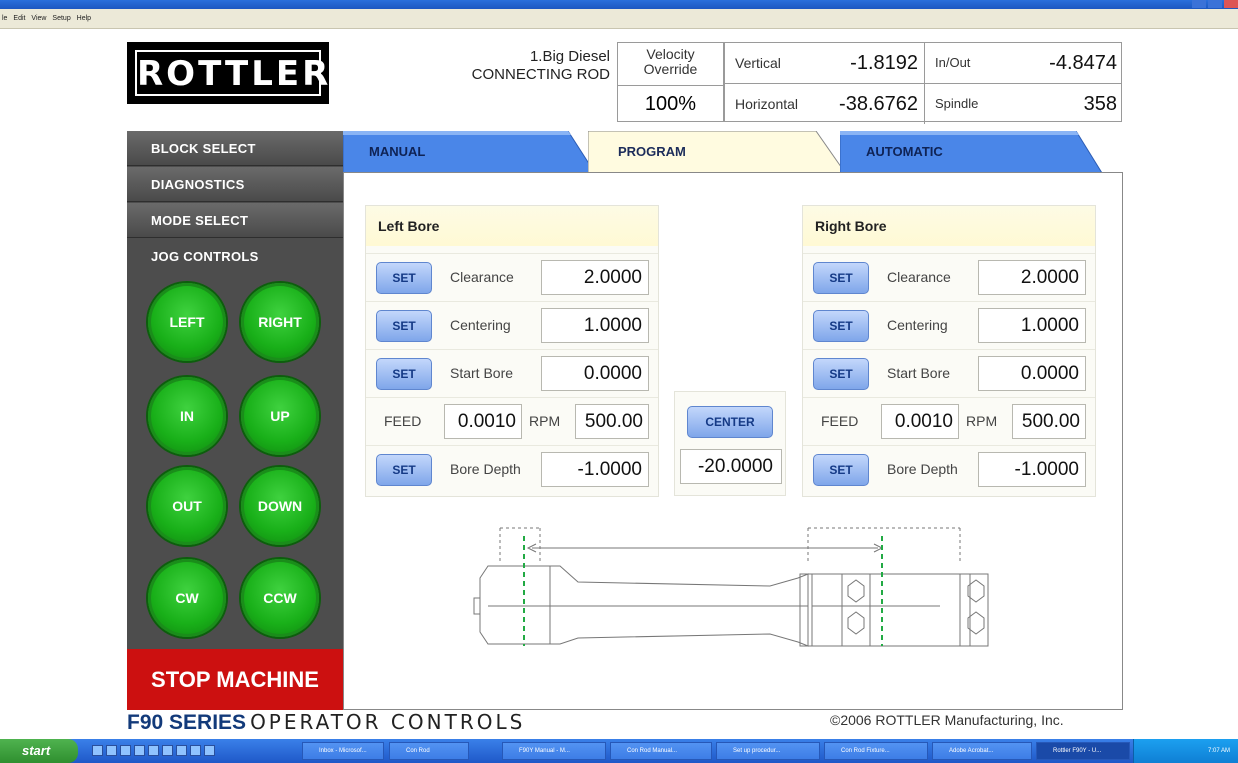 This screenshot has width=1238, height=763. I want to click on right-centering-set-button: SET, so click(841, 326).